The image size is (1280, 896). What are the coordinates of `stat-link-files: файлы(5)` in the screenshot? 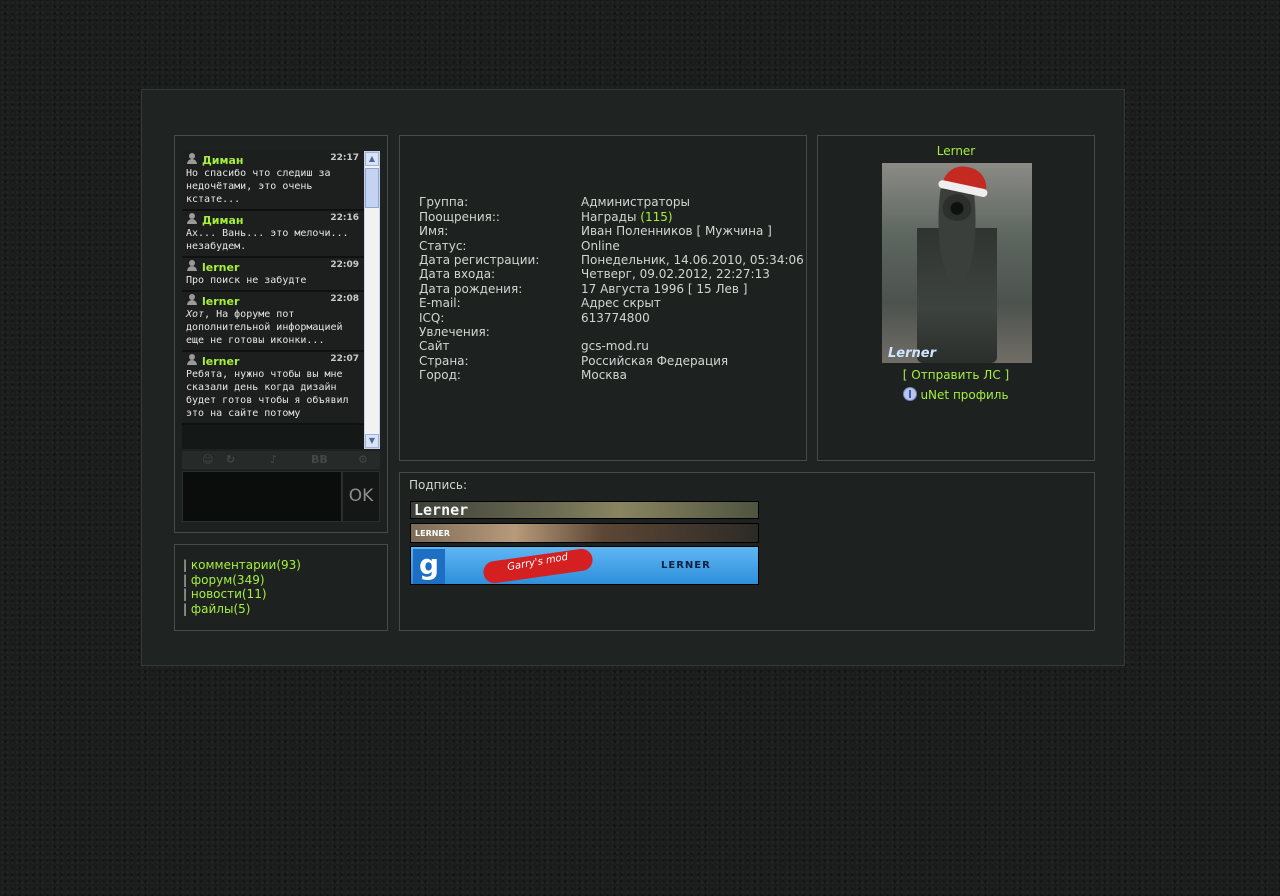 It's located at (221, 609).